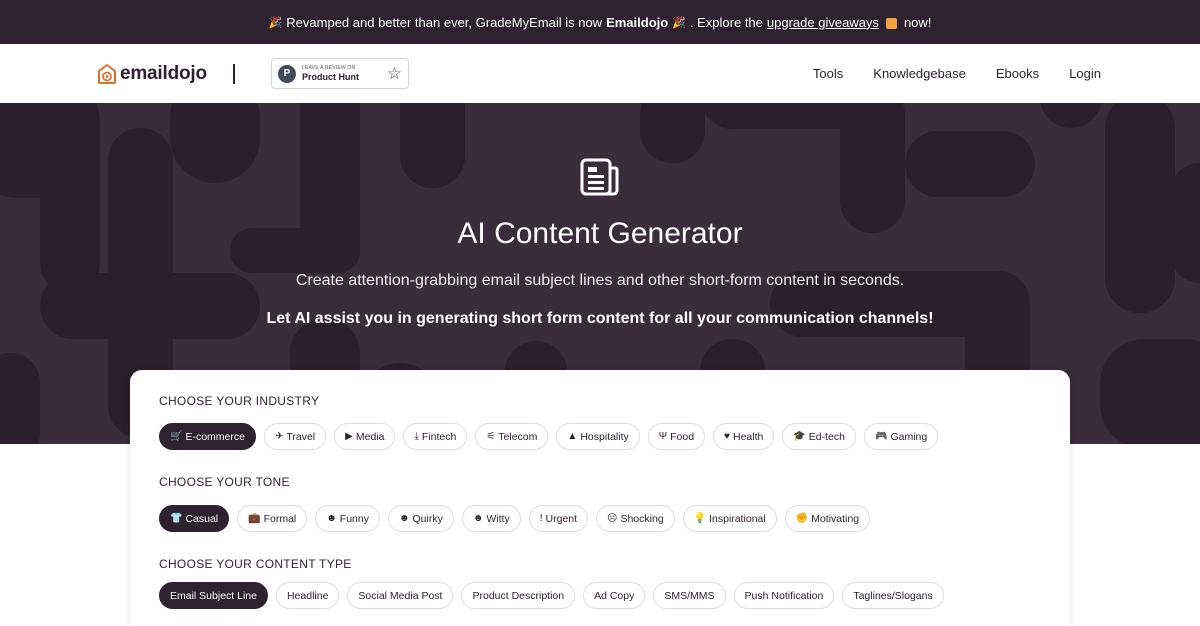  I want to click on industry-chip-ed-tech: 🎓 Ed-tech, so click(819, 436).